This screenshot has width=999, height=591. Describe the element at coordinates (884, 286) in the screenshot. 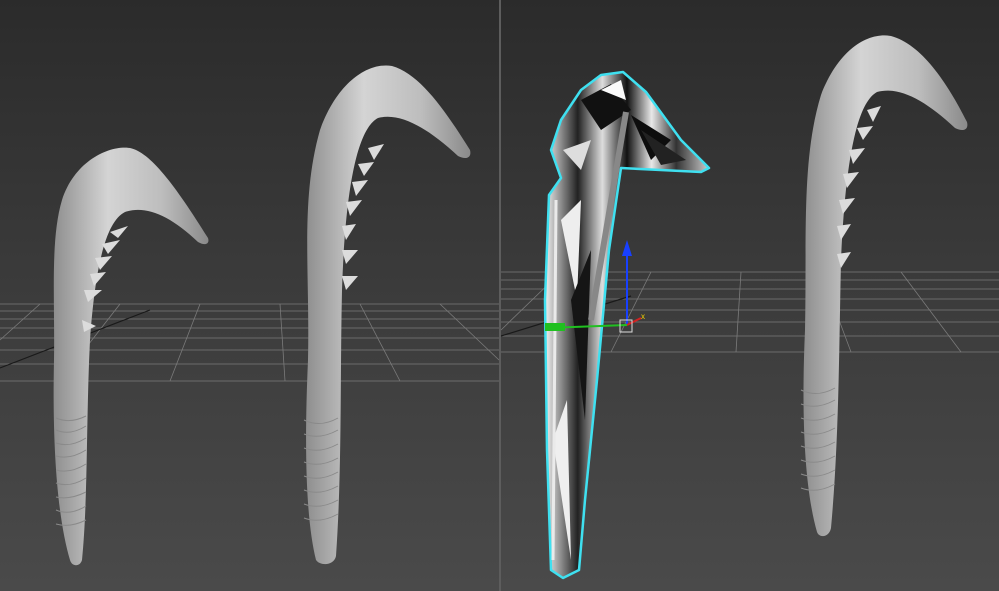

I see `club-model-reference` at that location.